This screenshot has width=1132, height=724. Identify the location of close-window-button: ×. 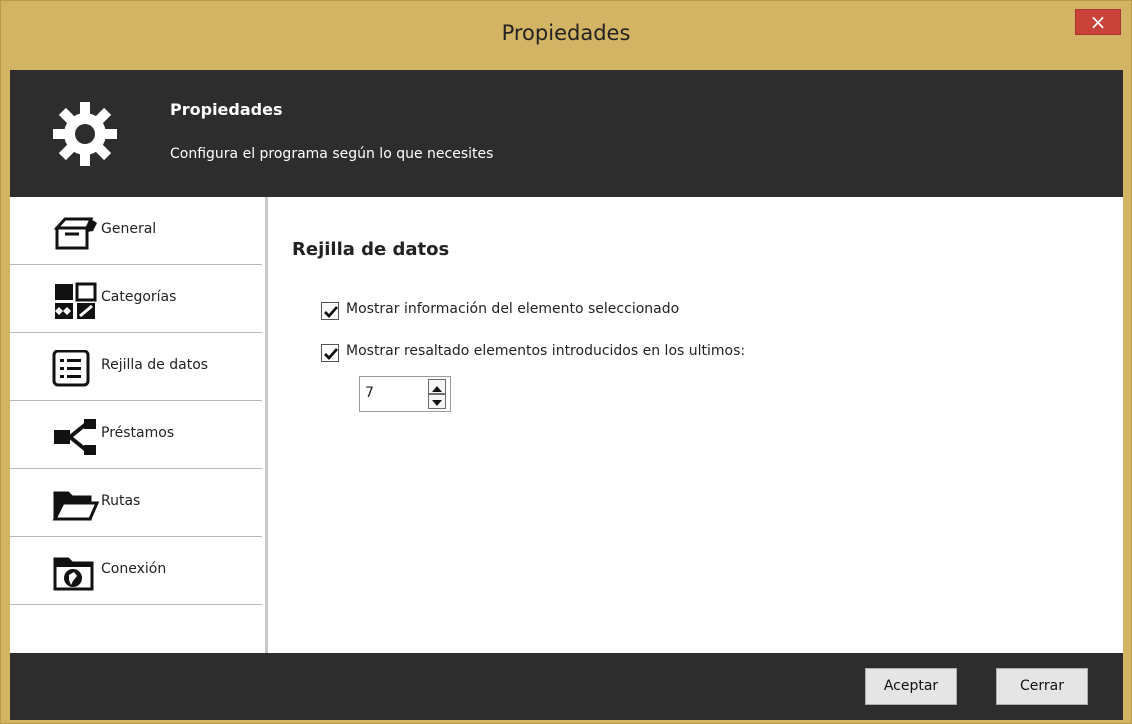
(1098, 22).